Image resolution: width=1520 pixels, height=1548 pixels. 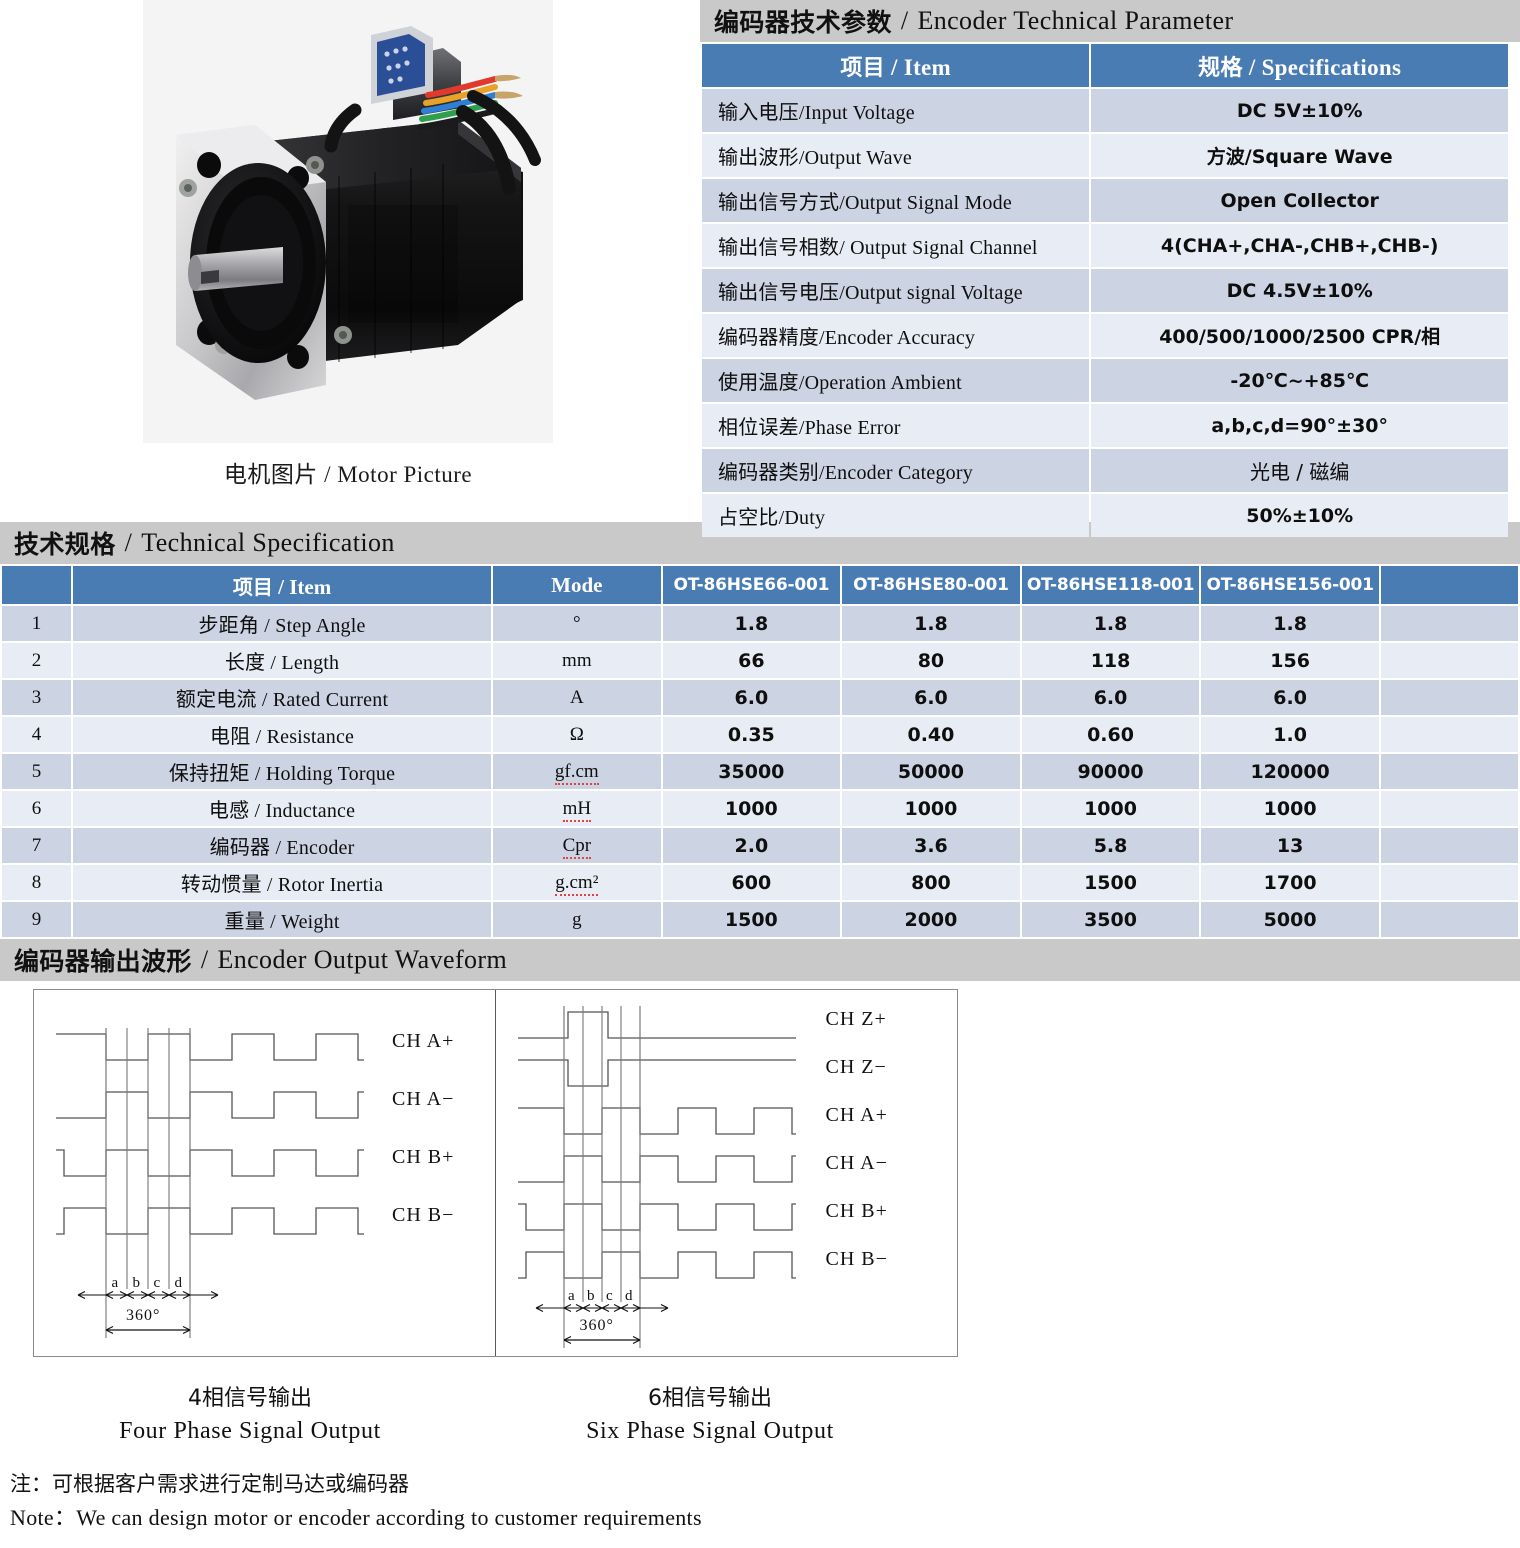 What do you see at coordinates (931, 734) in the screenshot?
I see `spec-row-value-2: 0.40` at bounding box center [931, 734].